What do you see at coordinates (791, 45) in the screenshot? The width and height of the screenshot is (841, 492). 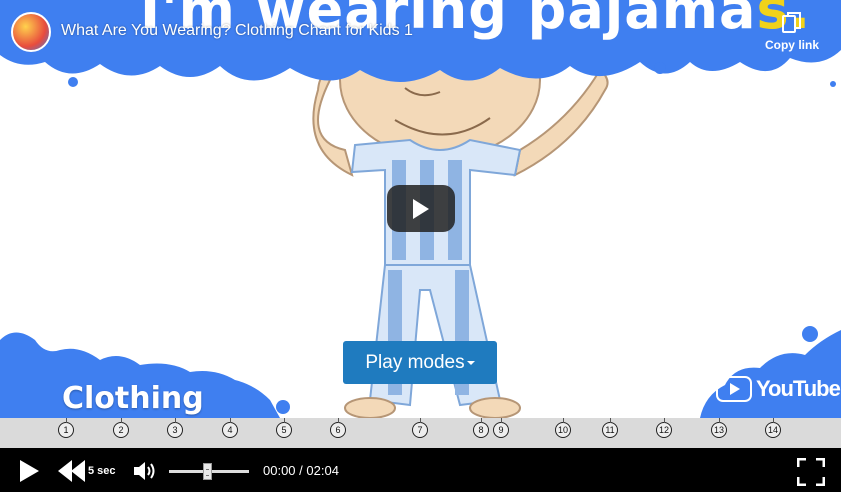 I see `copy-link-label: Copy link` at bounding box center [791, 45].